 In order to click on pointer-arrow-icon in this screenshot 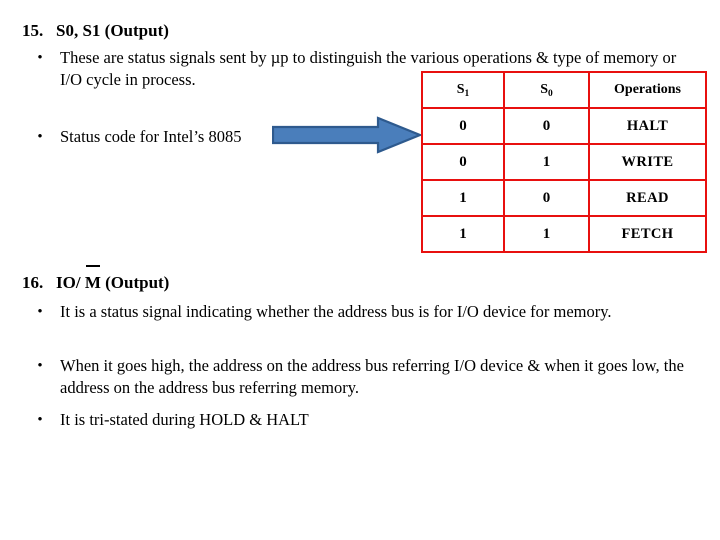, I will do `click(347, 135)`.